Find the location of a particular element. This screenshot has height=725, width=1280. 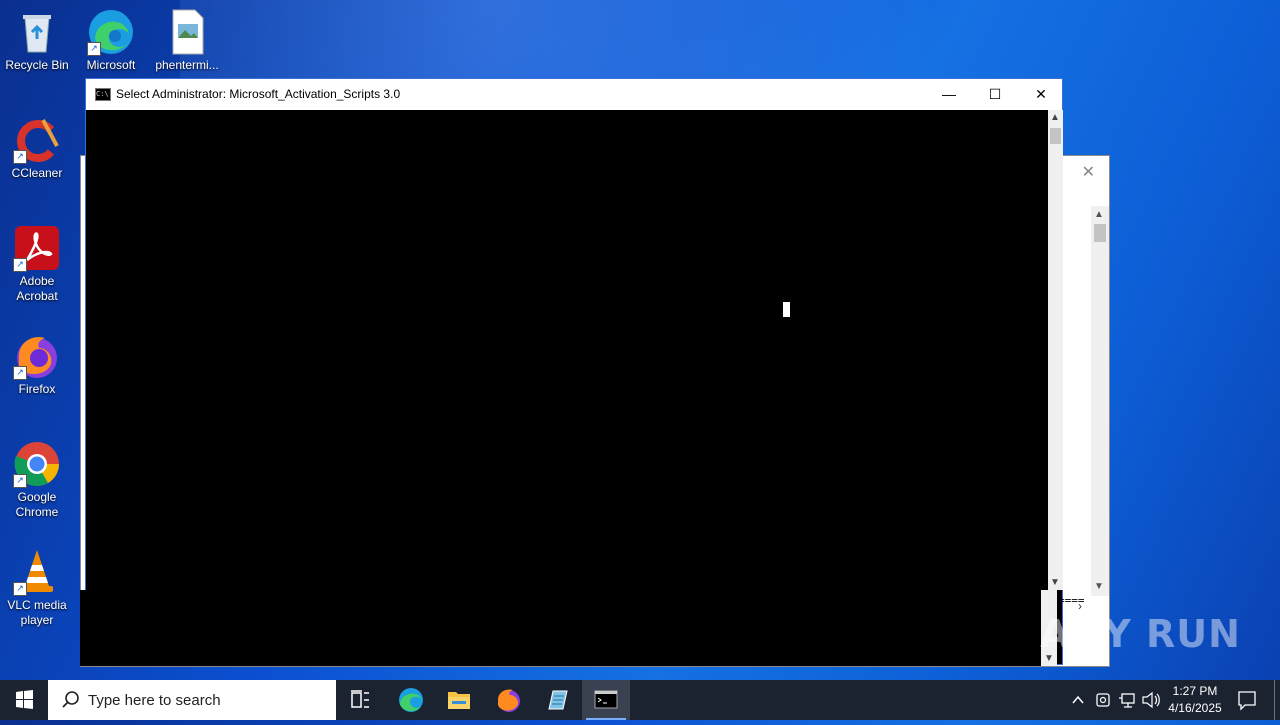

notepad-icon is located at coordinates (558, 700).